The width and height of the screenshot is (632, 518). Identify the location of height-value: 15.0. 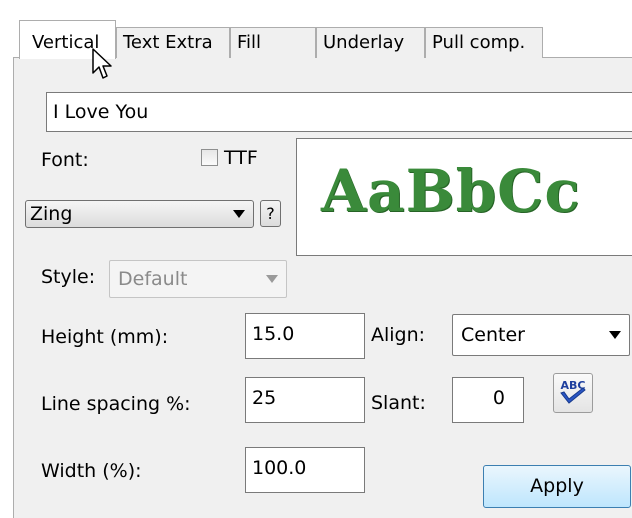
(273, 334).